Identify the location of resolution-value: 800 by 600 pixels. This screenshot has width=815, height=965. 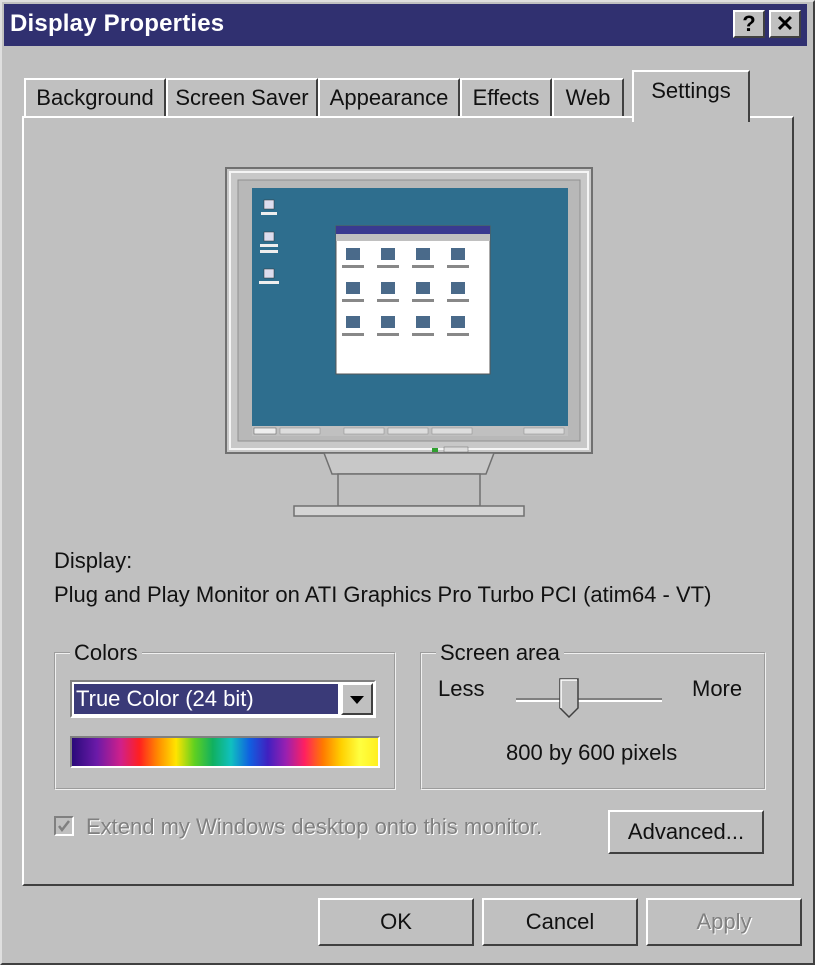
(592, 752).